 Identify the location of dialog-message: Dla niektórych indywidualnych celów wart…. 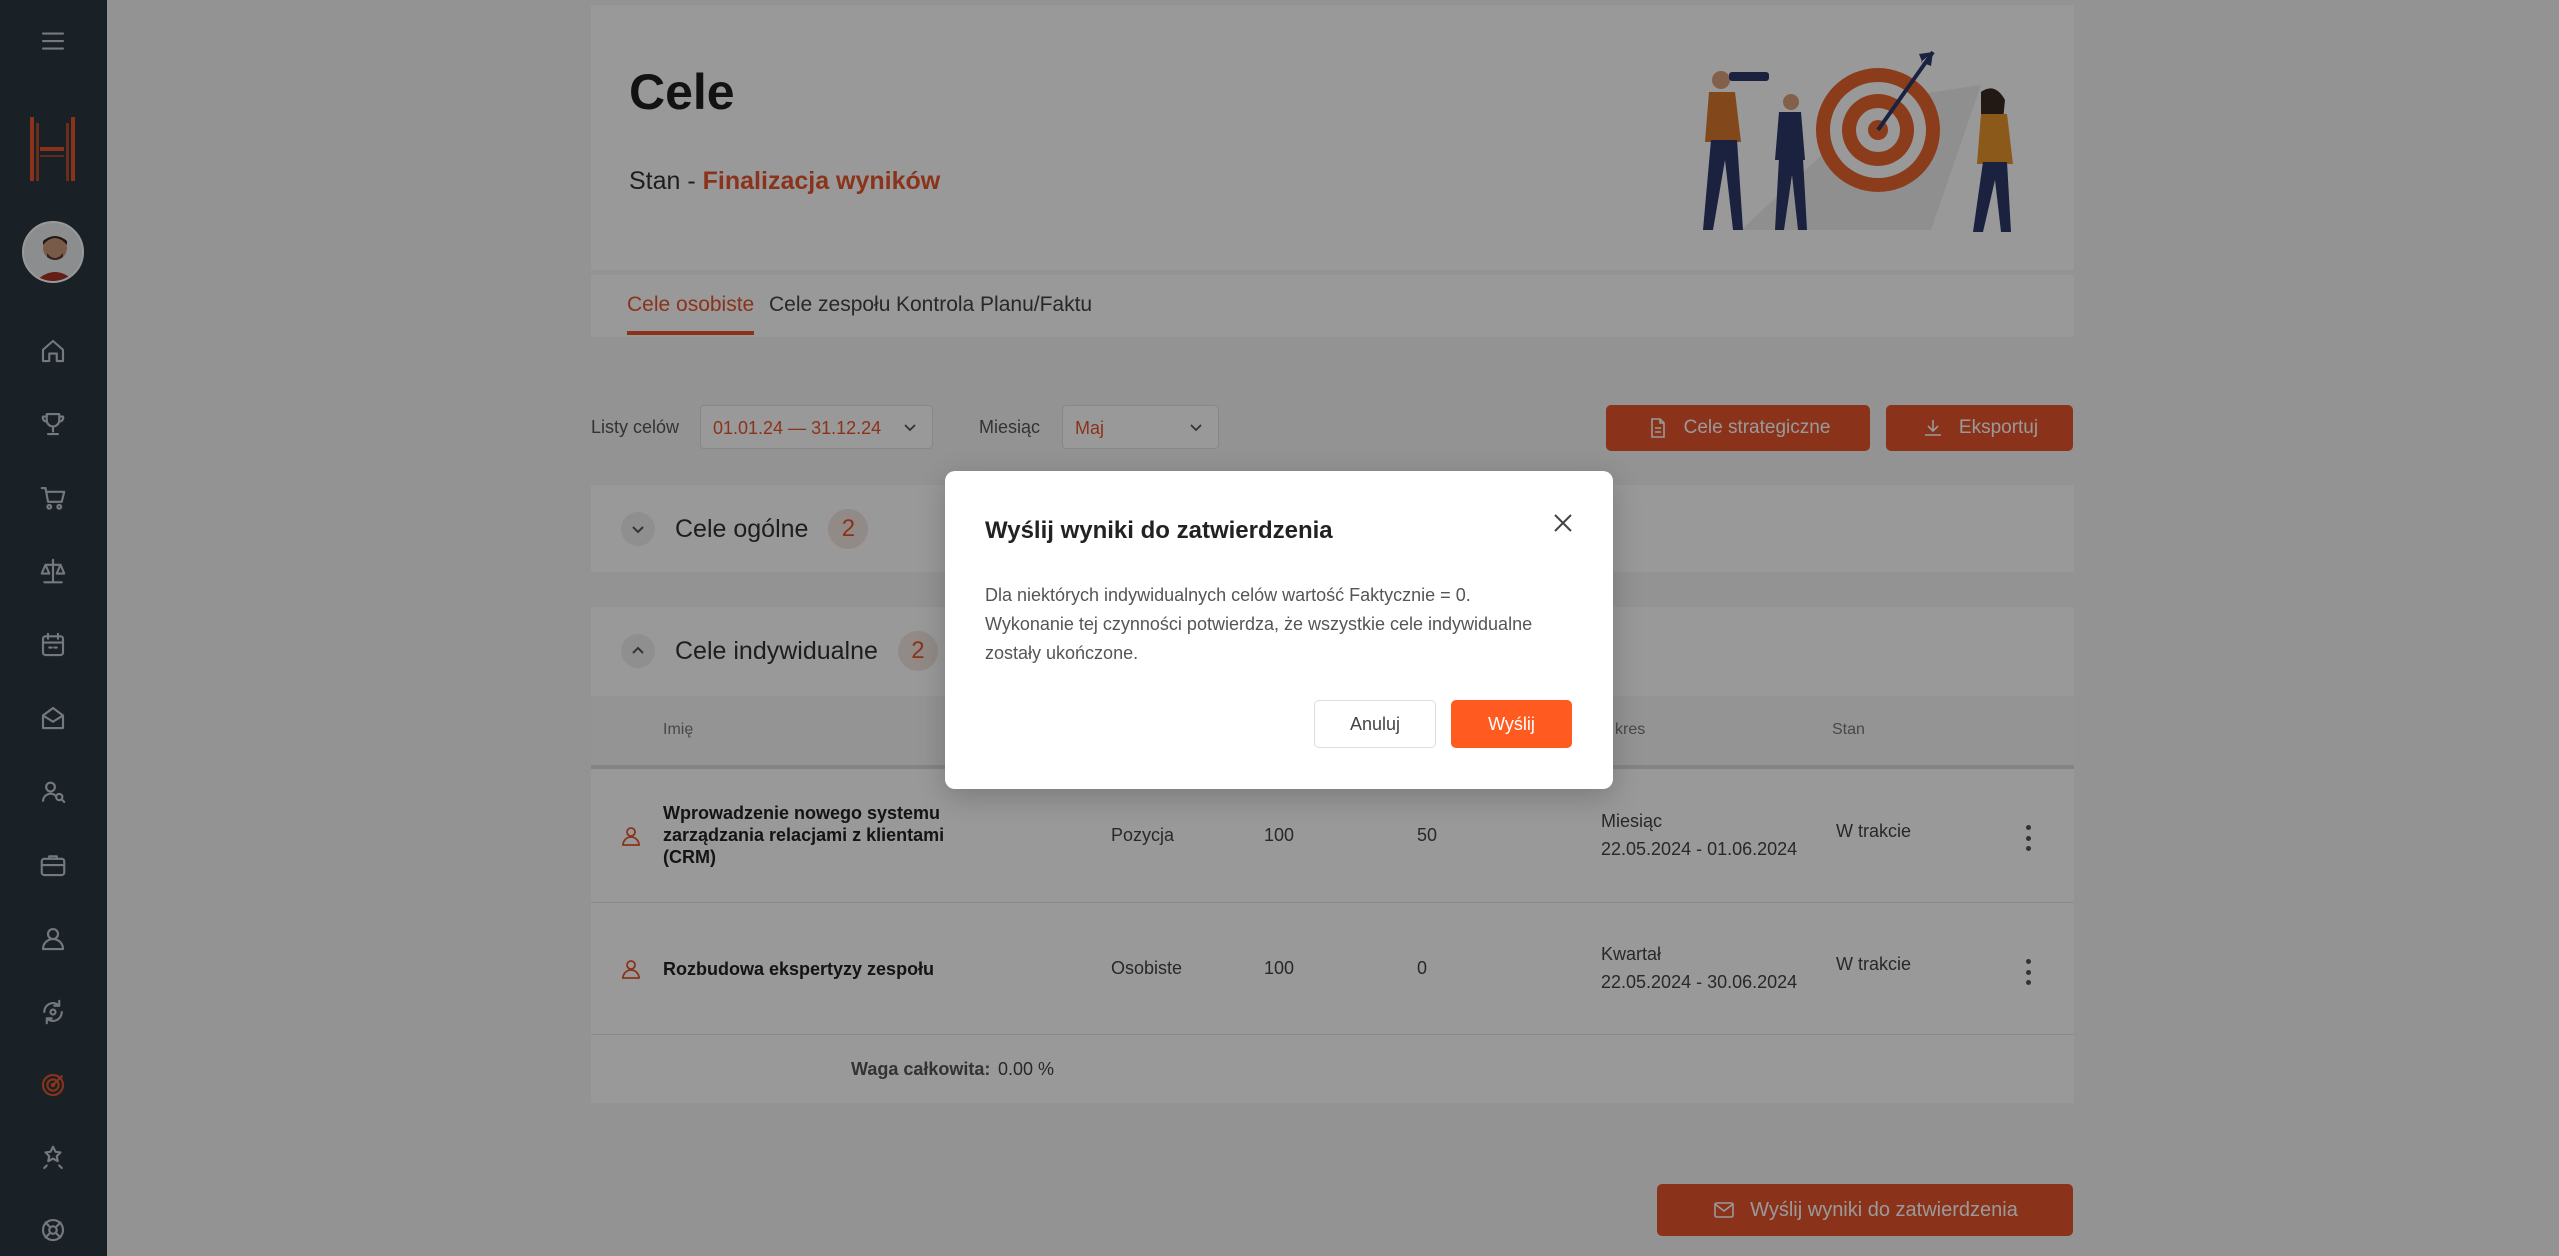
(1285, 624).